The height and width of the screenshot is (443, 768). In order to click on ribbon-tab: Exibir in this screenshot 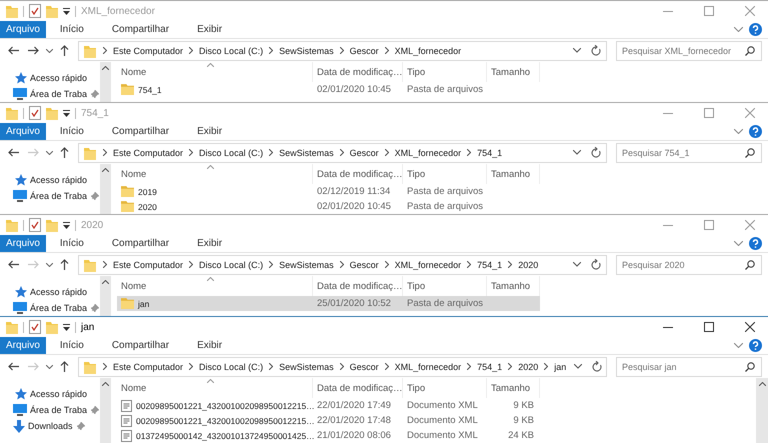, I will do `click(209, 345)`.